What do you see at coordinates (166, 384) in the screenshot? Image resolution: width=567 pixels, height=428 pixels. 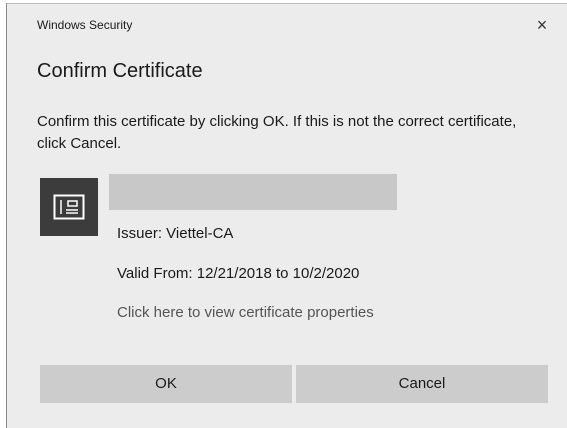 I see `ok-button: OK` at bounding box center [166, 384].